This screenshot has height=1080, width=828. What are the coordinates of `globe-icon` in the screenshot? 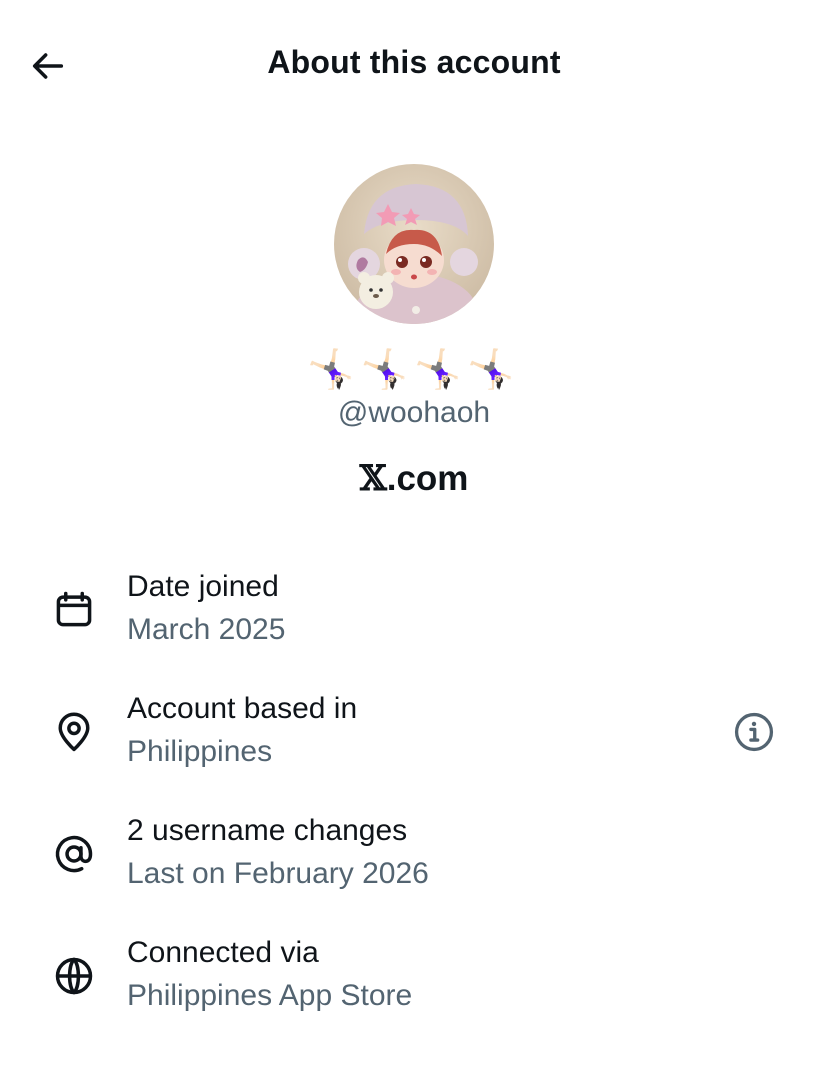 It's located at (74, 976).